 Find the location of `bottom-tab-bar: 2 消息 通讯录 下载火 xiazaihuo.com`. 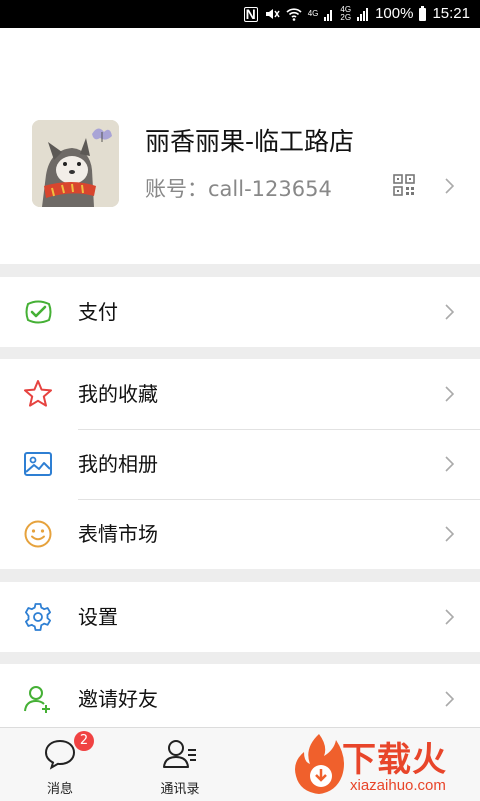

bottom-tab-bar: 2 消息 通讯录 下载火 xiazaihuo.com is located at coordinates (240, 764).